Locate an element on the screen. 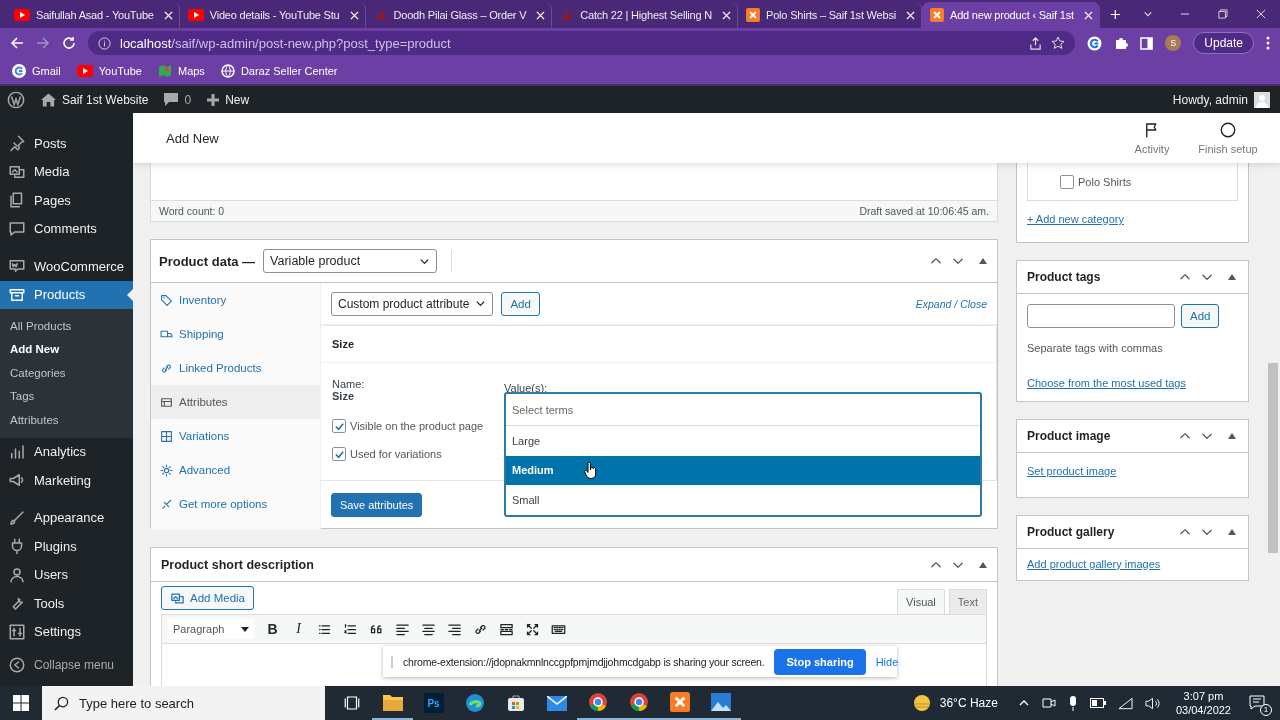 The height and width of the screenshot is (720, 1280). sidebar-item: Media is located at coordinates (66, 171).